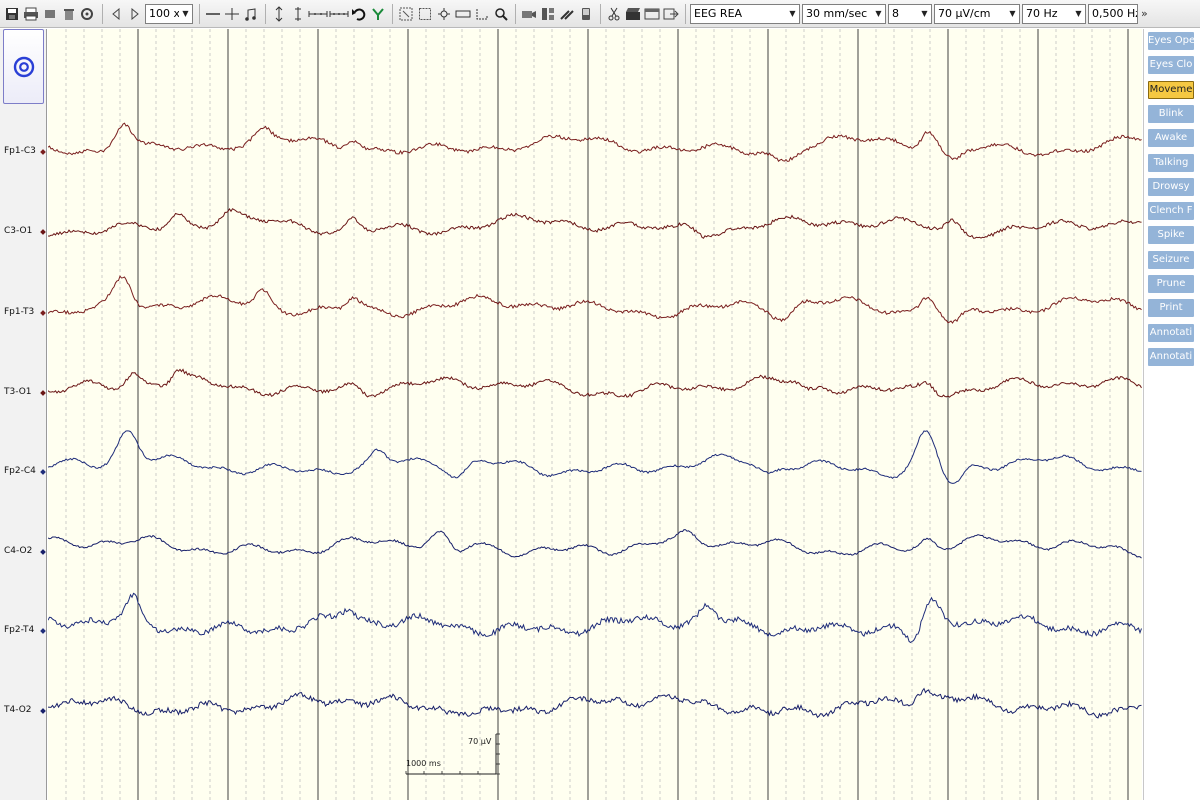 The height and width of the screenshot is (800, 1200). Describe the element at coordinates (164, 13) in the screenshot. I see `page-width-value: 100 x` at that location.